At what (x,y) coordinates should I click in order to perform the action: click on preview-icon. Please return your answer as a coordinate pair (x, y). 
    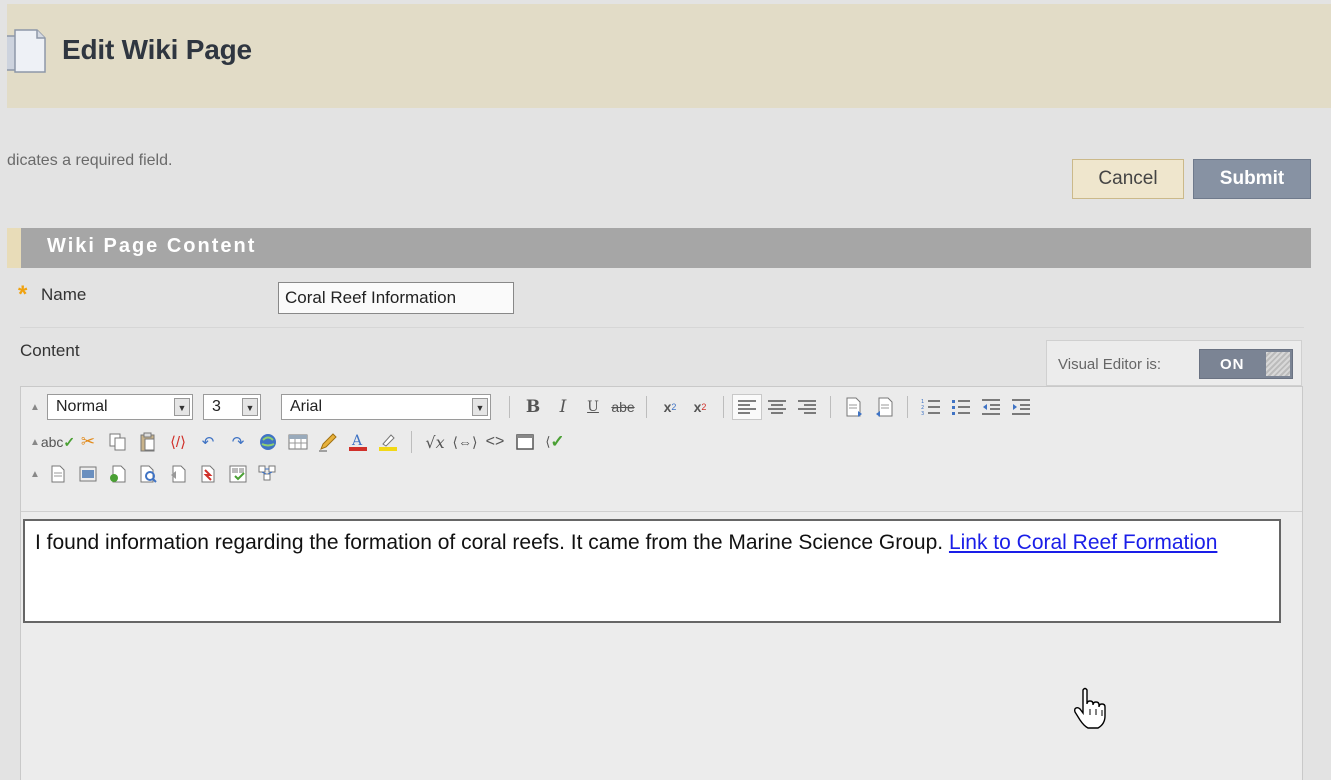
    Looking at the image, I should click on (148, 474).